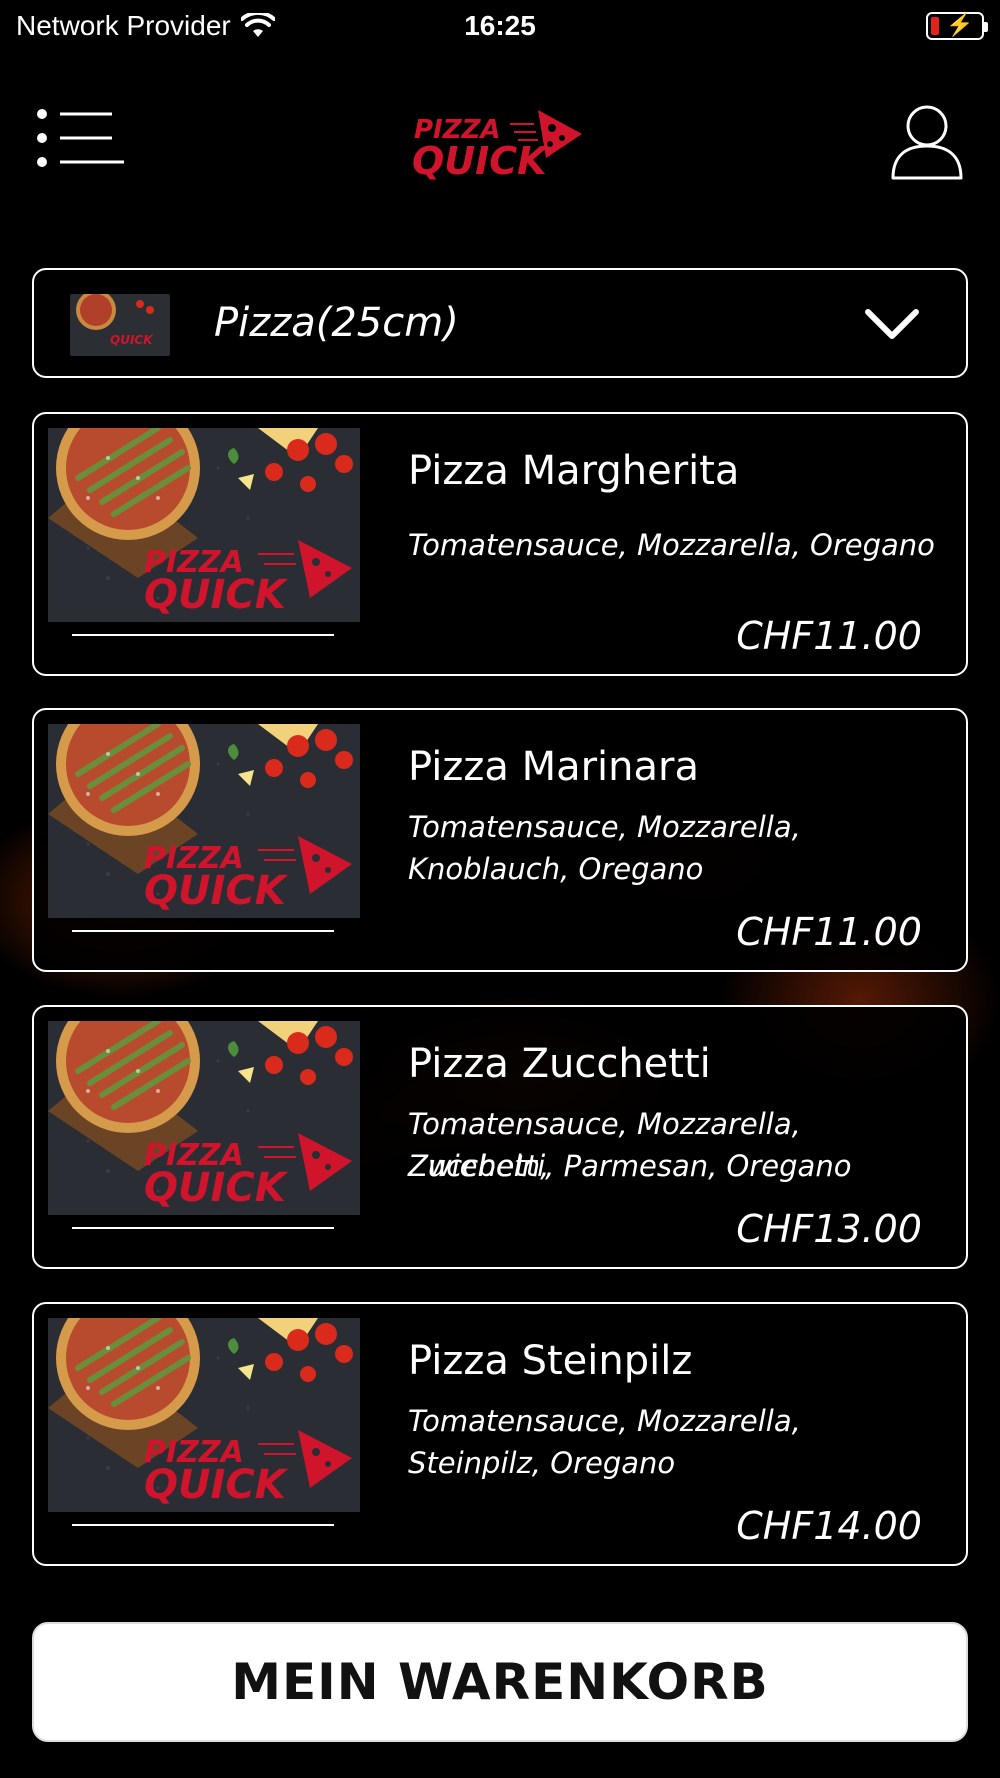 This screenshot has width=1000, height=1778. What do you see at coordinates (574, 471) in the screenshot?
I see `product-name: Pizza Margherita` at bounding box center [574, 471].